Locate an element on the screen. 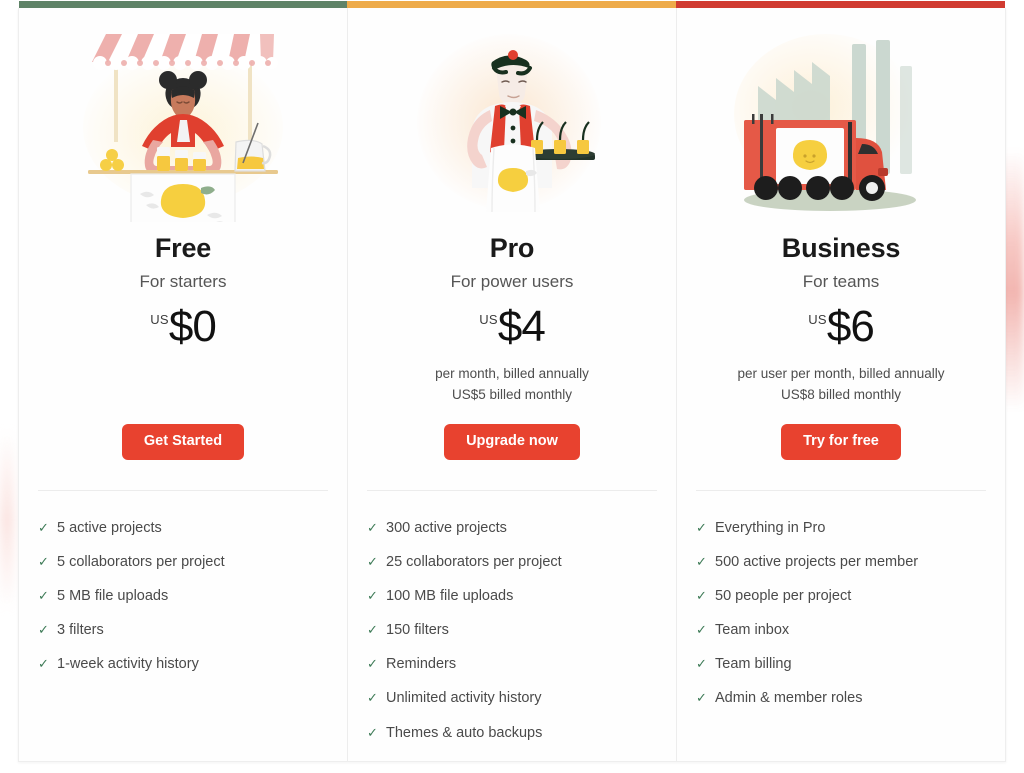 The width and height of the screenshot is (1024, 773). plan-name: Free is located at coordinates (183, 248).